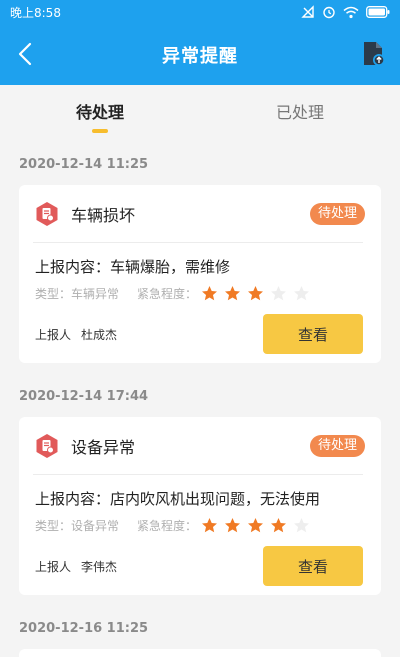  Describe the element at coordinates (103, 447) in the screenshot. I see `card-title: 设备异常` at that location.